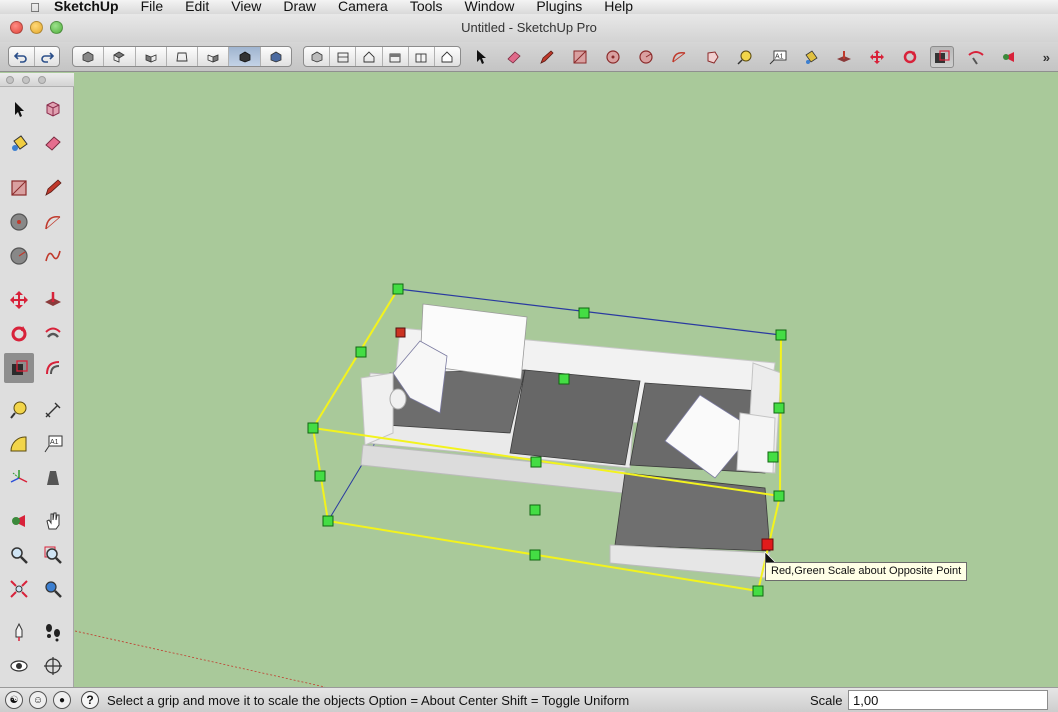 Image resolution: width=1058 pixels, height=712 pixels. Describe the element at coordinates (369, 56) in the screenshot. I see `hidden-line-style-button` at that location.